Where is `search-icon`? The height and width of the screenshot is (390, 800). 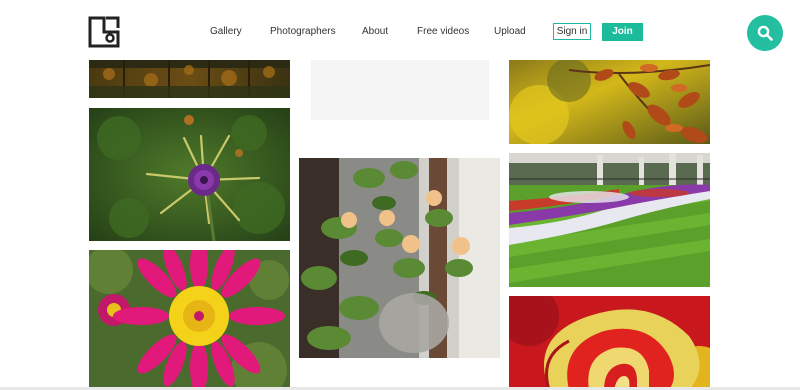
search-icon is located at coordinates (765, 33).